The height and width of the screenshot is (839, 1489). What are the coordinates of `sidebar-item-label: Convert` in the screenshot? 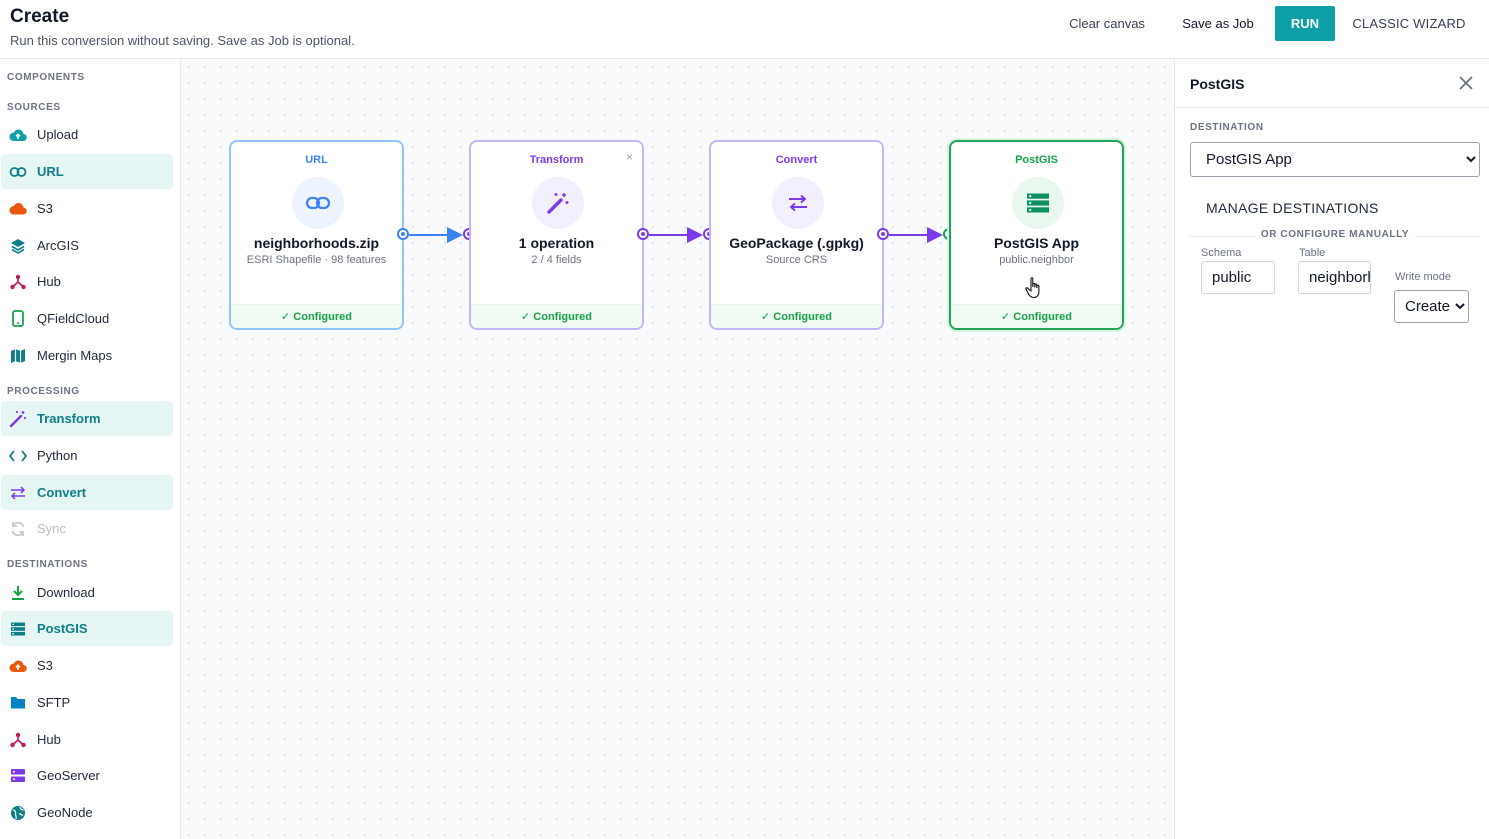 It's located at (62, 492).